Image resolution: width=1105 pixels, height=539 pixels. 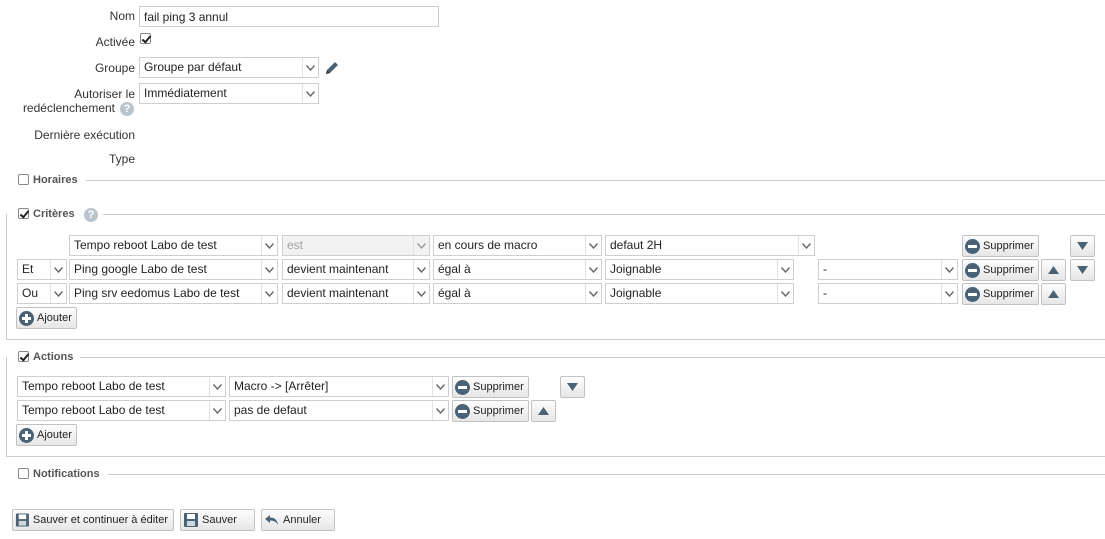 What do you see at coordinates (517, 293) in the screenshot?
I see `critere-3-compare-select: égal à` at bounding box center [517, 293].